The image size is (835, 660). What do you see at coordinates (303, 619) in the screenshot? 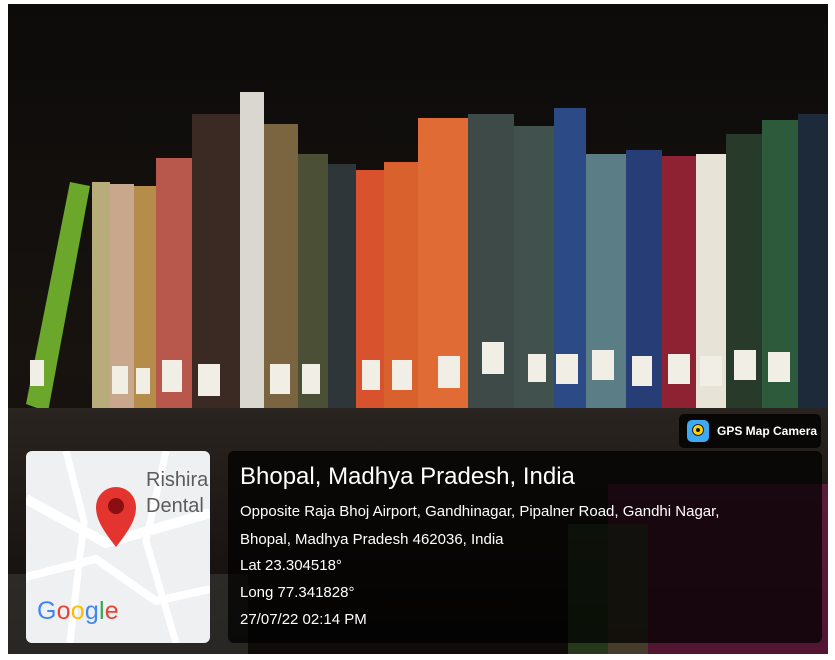
I see `timestamp: 27/07/22 02:14 PM` at bounding box center [303, 619].